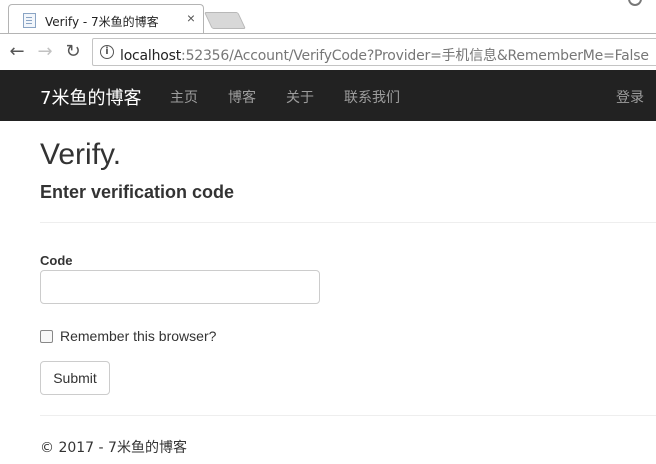  I want to click on nav-link-login: 登录, so click(630, 97).